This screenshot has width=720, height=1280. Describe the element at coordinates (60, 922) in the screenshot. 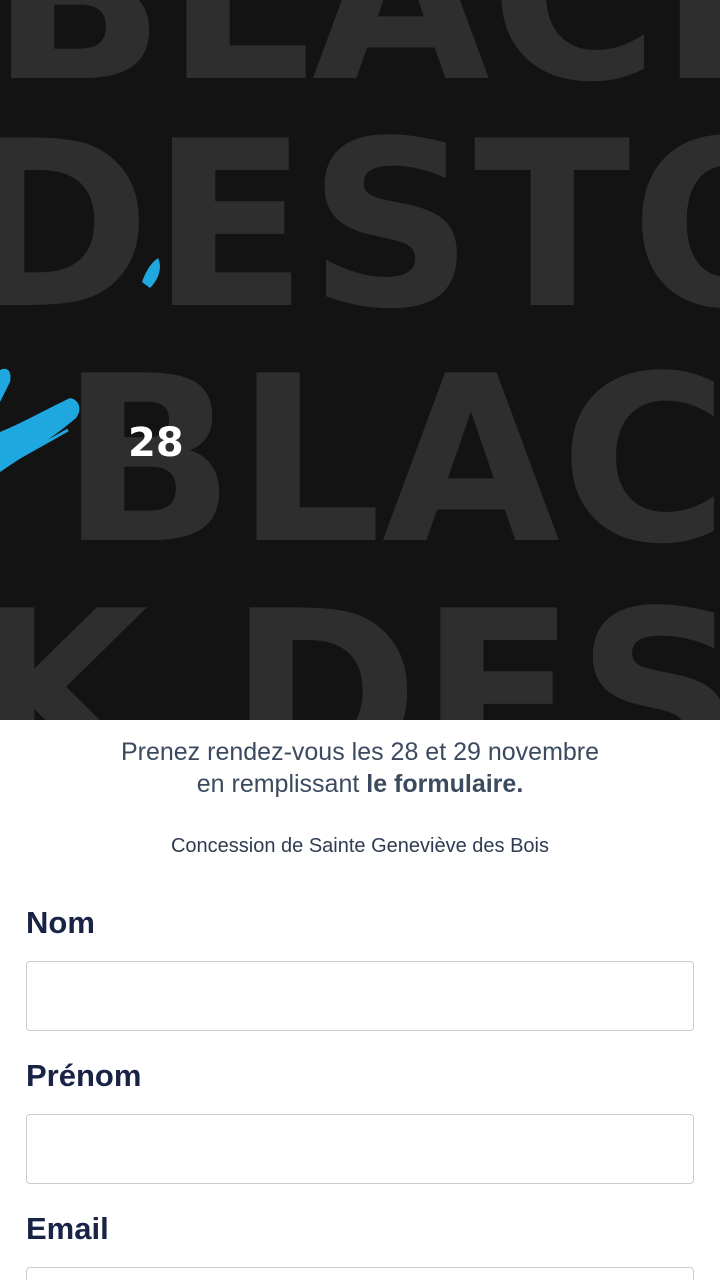

I see `nom-label: Nom` at that location.